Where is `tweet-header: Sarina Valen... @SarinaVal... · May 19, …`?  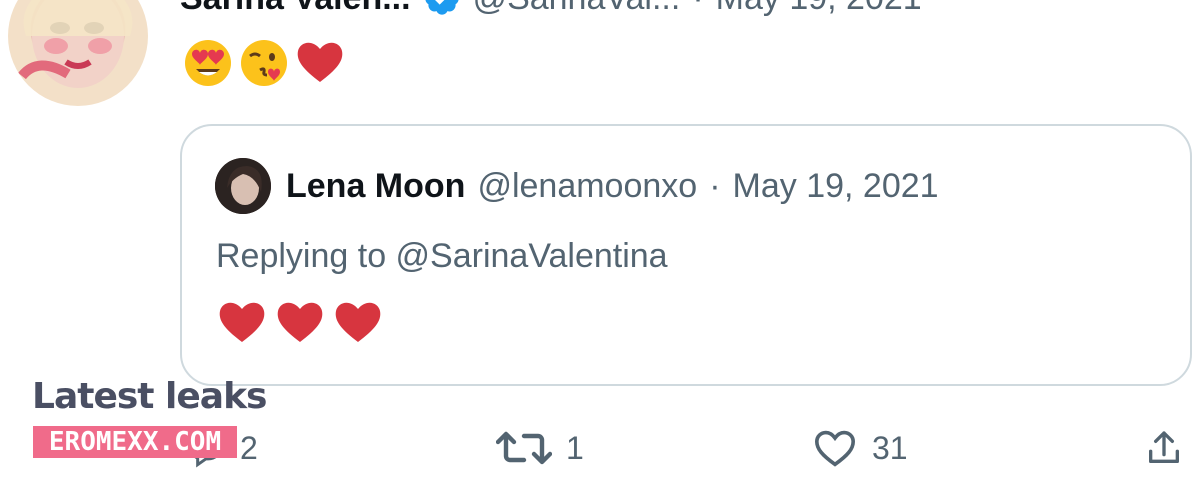
tweet-header: Sarina Valen... @SarinaVal... · May 19, … is located at coordinates (551, 9).